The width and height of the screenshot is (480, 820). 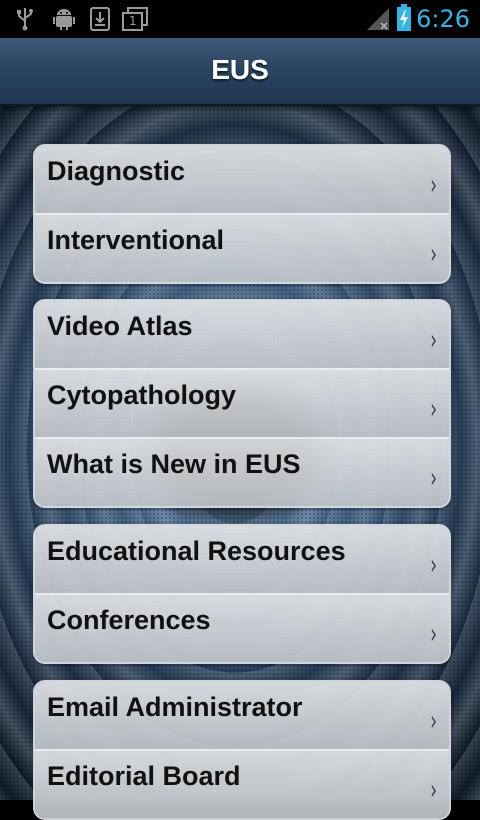 I want to click on menu-item-label: Interventional, so click(x=136, y=240).